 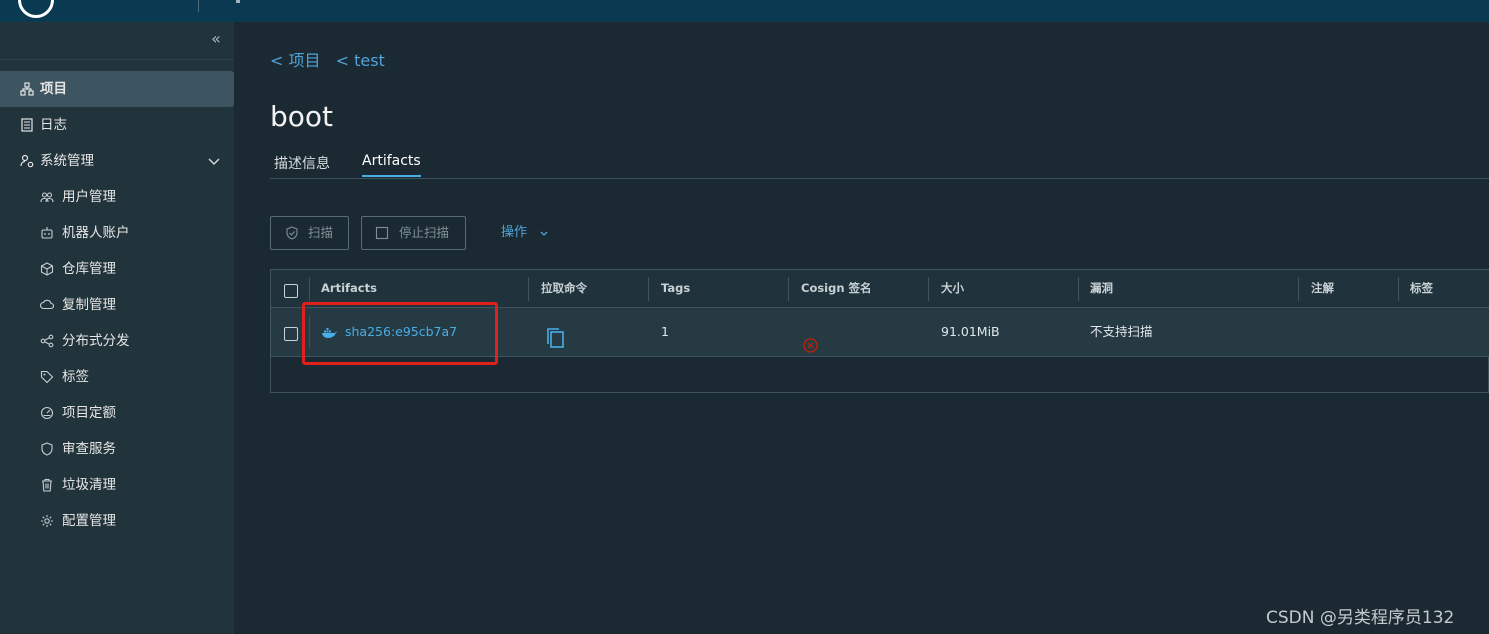 What do you see at coordinates (117, 269) in the screenshot?
I see `sidebar-item-registries: 仓库管理` at bounding box center [117, 269].